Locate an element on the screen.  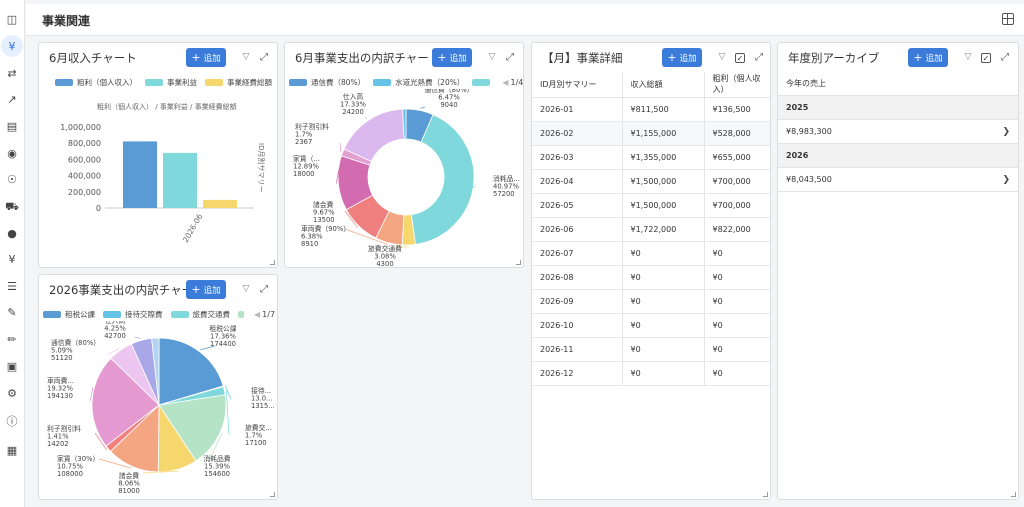
legend-item: 租税公課 is located at coordinates (69, 314).